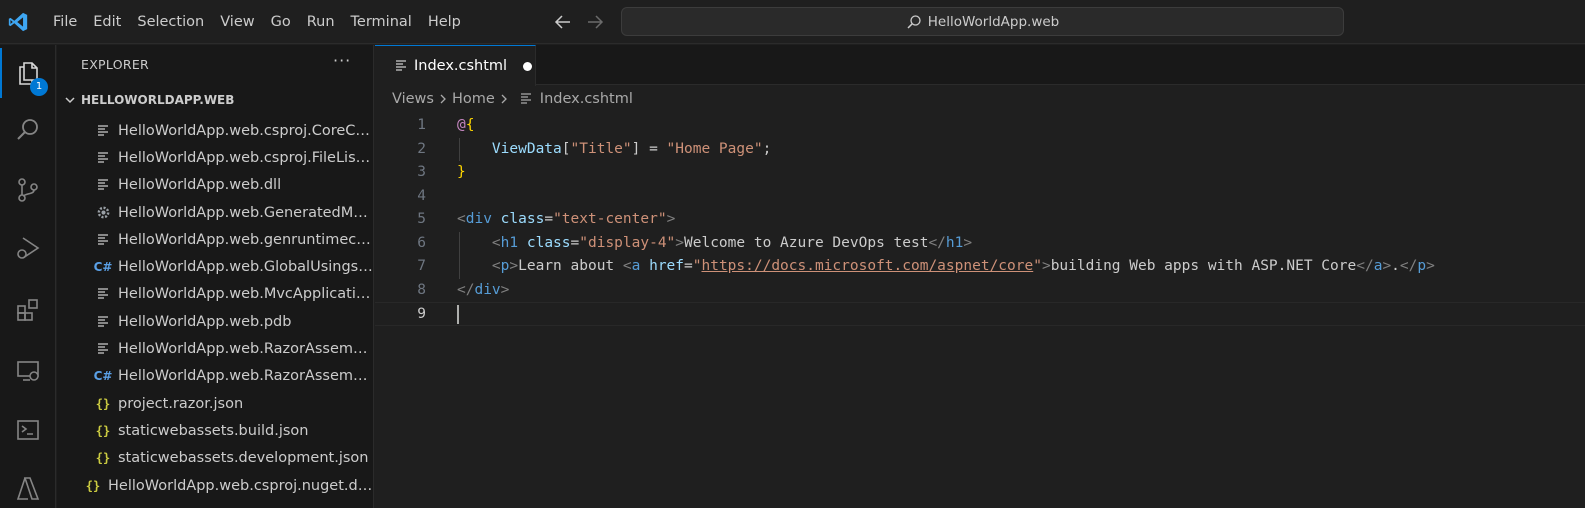 The image size is (1585, 508). Describe the element at coordinates (466, 125) in the screenshot. I see `code-text: @{` at that location.